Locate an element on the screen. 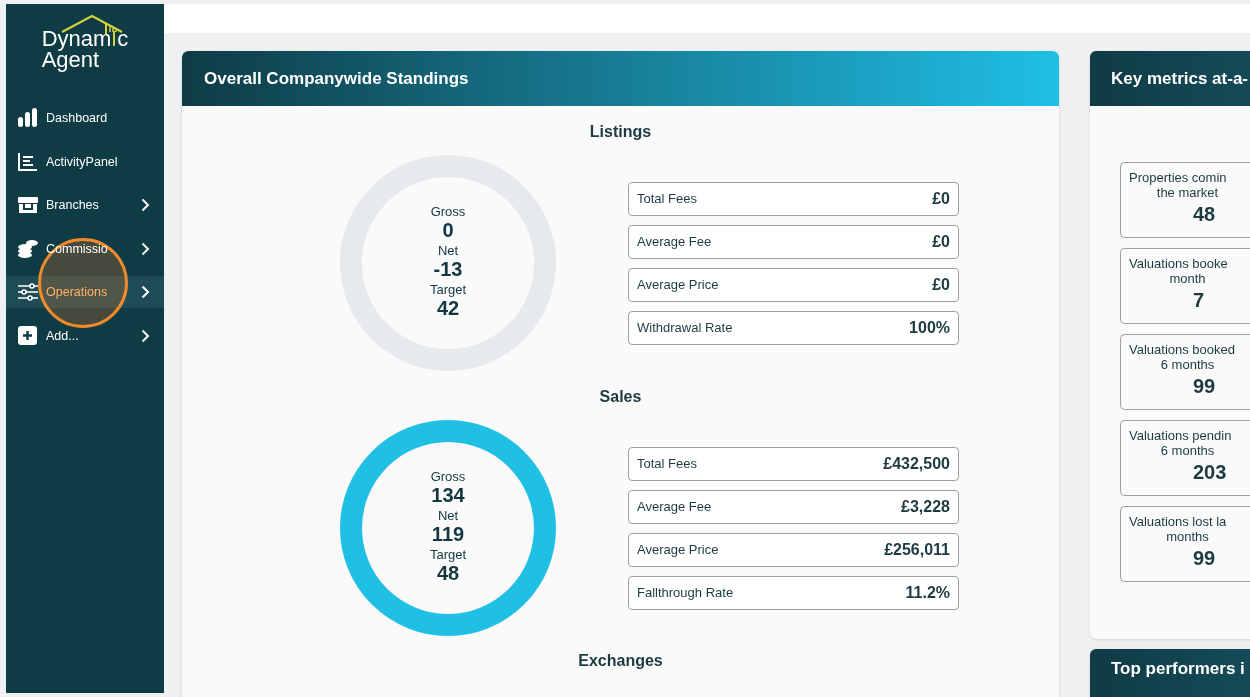 This screenshot has width=1250, height=697. stat-value: 119 is located at coordinates (448, 533).